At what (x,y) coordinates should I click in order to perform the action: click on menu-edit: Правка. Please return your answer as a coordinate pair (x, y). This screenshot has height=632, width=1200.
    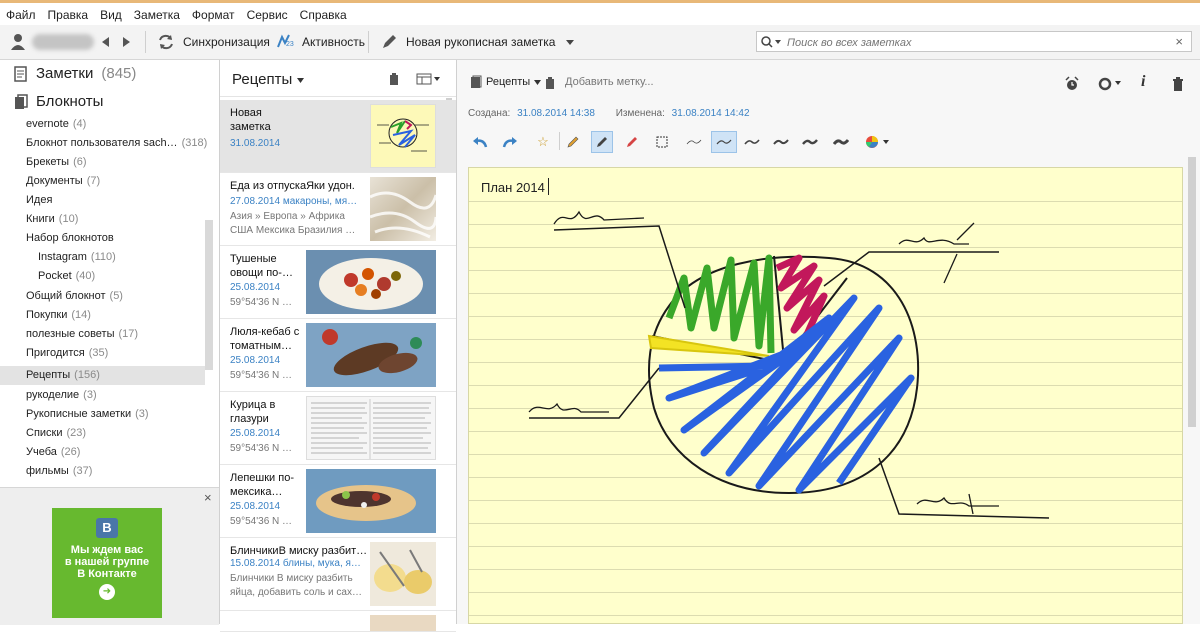
    Looking at the image, I should click on (68, 12).